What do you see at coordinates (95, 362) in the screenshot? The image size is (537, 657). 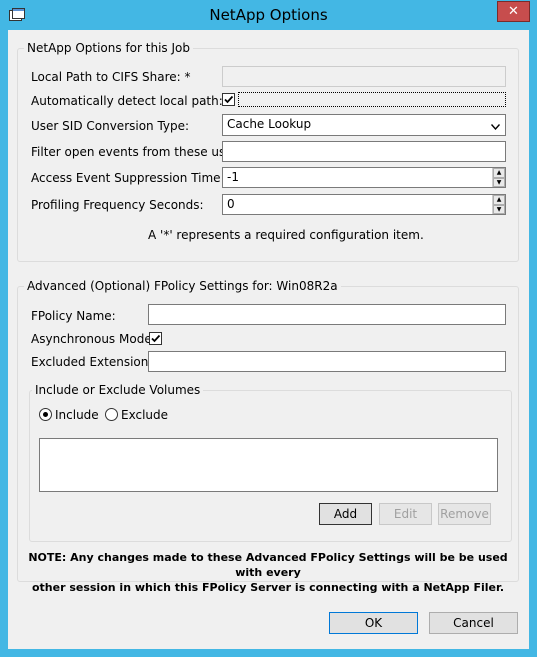 I see `excluded-extensions-label: Excluded Extensions:` at bounding box center [95, 362].